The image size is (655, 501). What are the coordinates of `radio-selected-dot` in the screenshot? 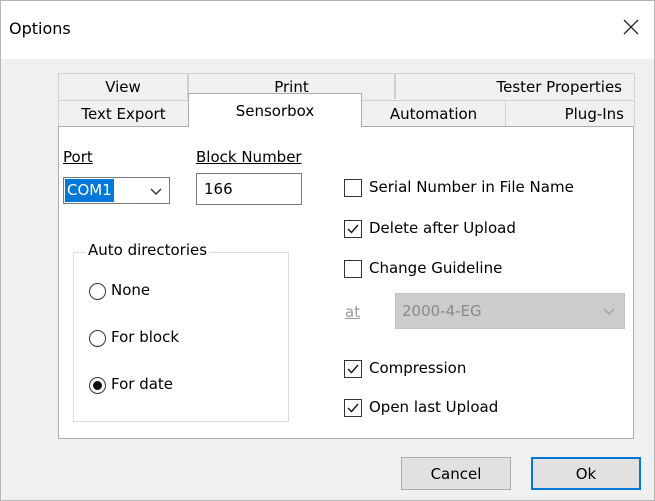 It's located at (97, 385).